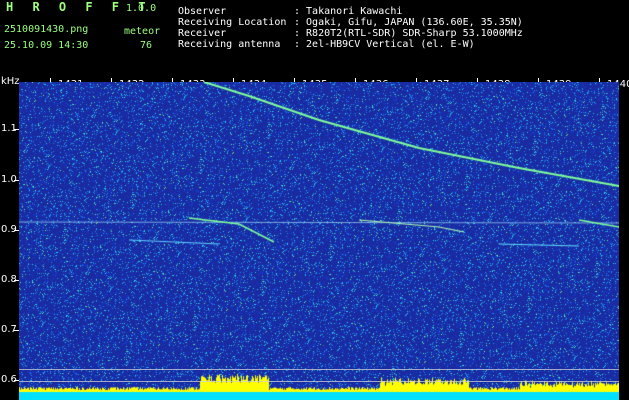 This screenshot has height=400, width=629. Describe the element at coordinates (10, 81) in the screenshot. I see `y-axis-unit: kHz` at that location.